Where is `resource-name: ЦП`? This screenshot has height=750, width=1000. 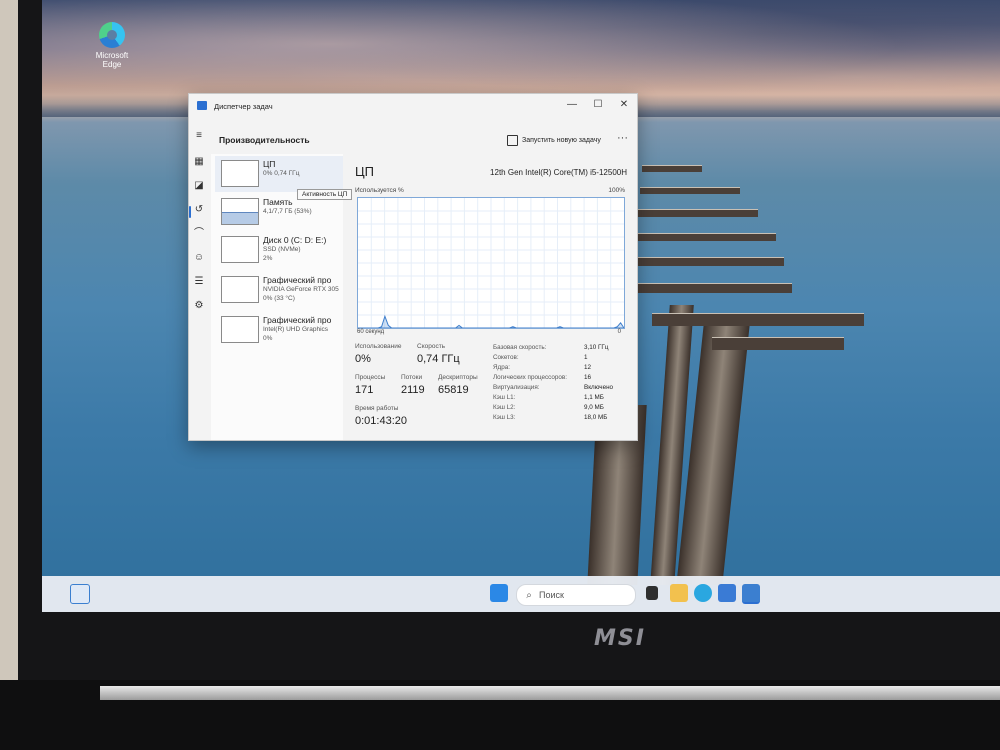
resource-name: ЦП is located at coordinates (269, 164).